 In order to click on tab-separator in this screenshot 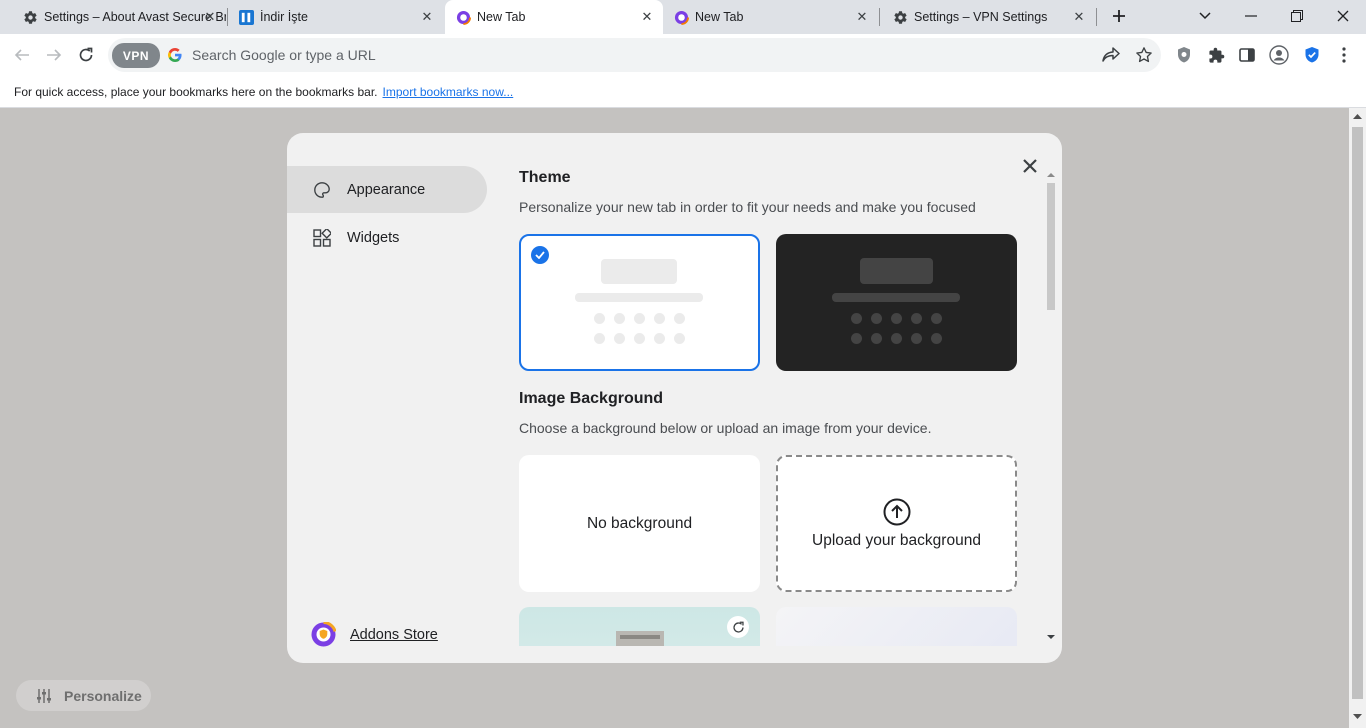, I will do `click(1096, 17)`.